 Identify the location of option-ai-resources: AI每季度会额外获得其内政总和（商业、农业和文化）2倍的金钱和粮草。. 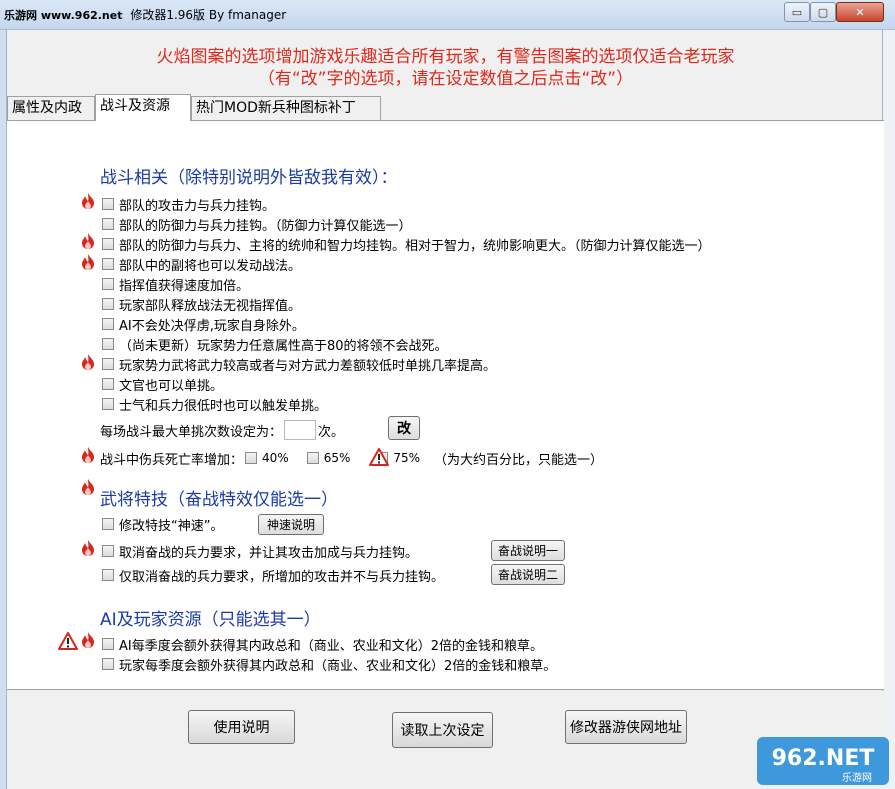
(322, 644).